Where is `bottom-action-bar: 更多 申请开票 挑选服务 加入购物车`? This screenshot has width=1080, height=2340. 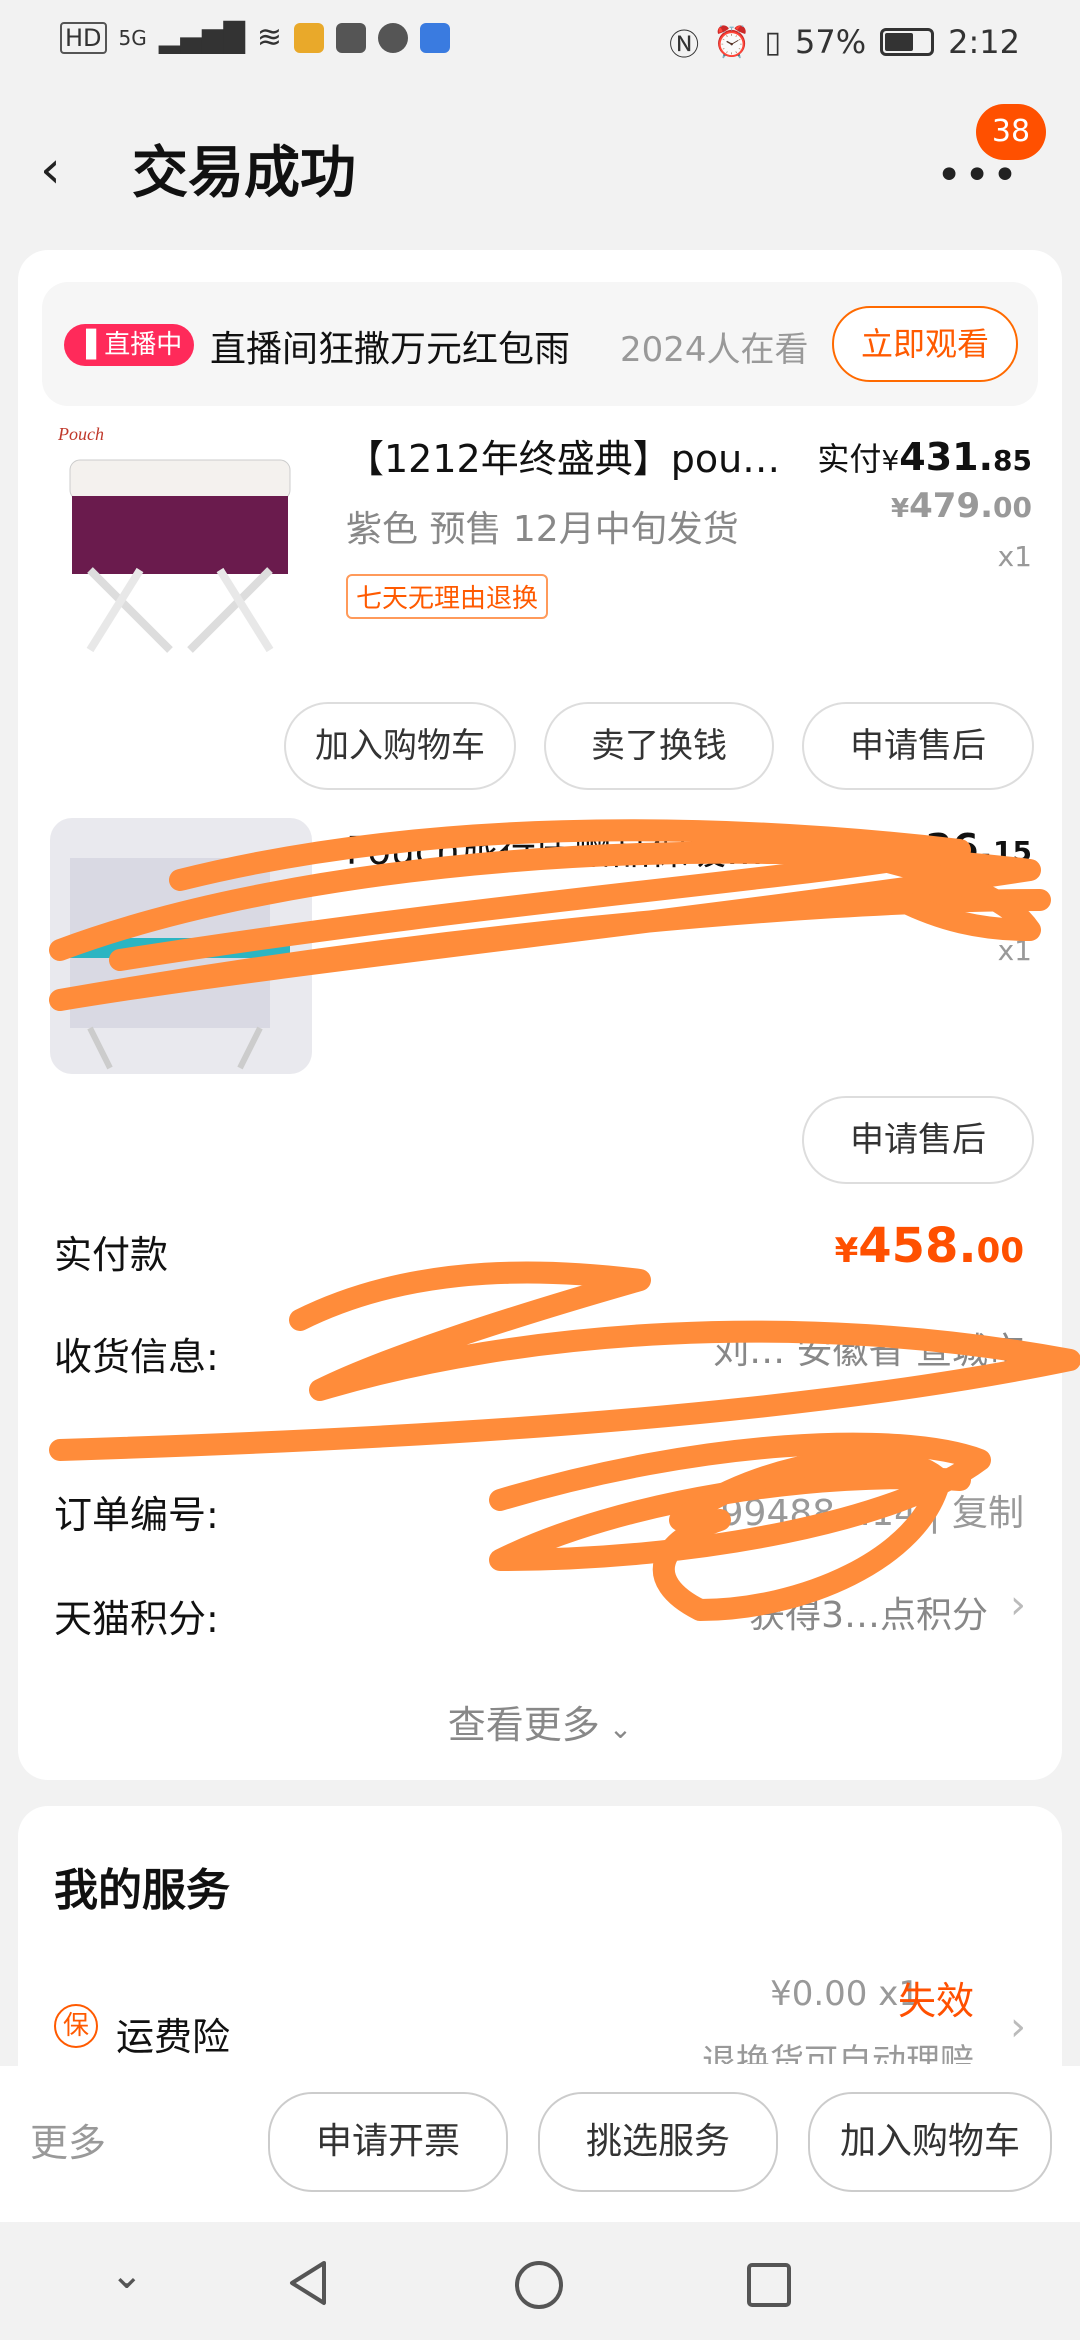
bottom-action-bar: 更多 申请开票 挑选服务 加入购物车 is located at coordinates (540, 2144).